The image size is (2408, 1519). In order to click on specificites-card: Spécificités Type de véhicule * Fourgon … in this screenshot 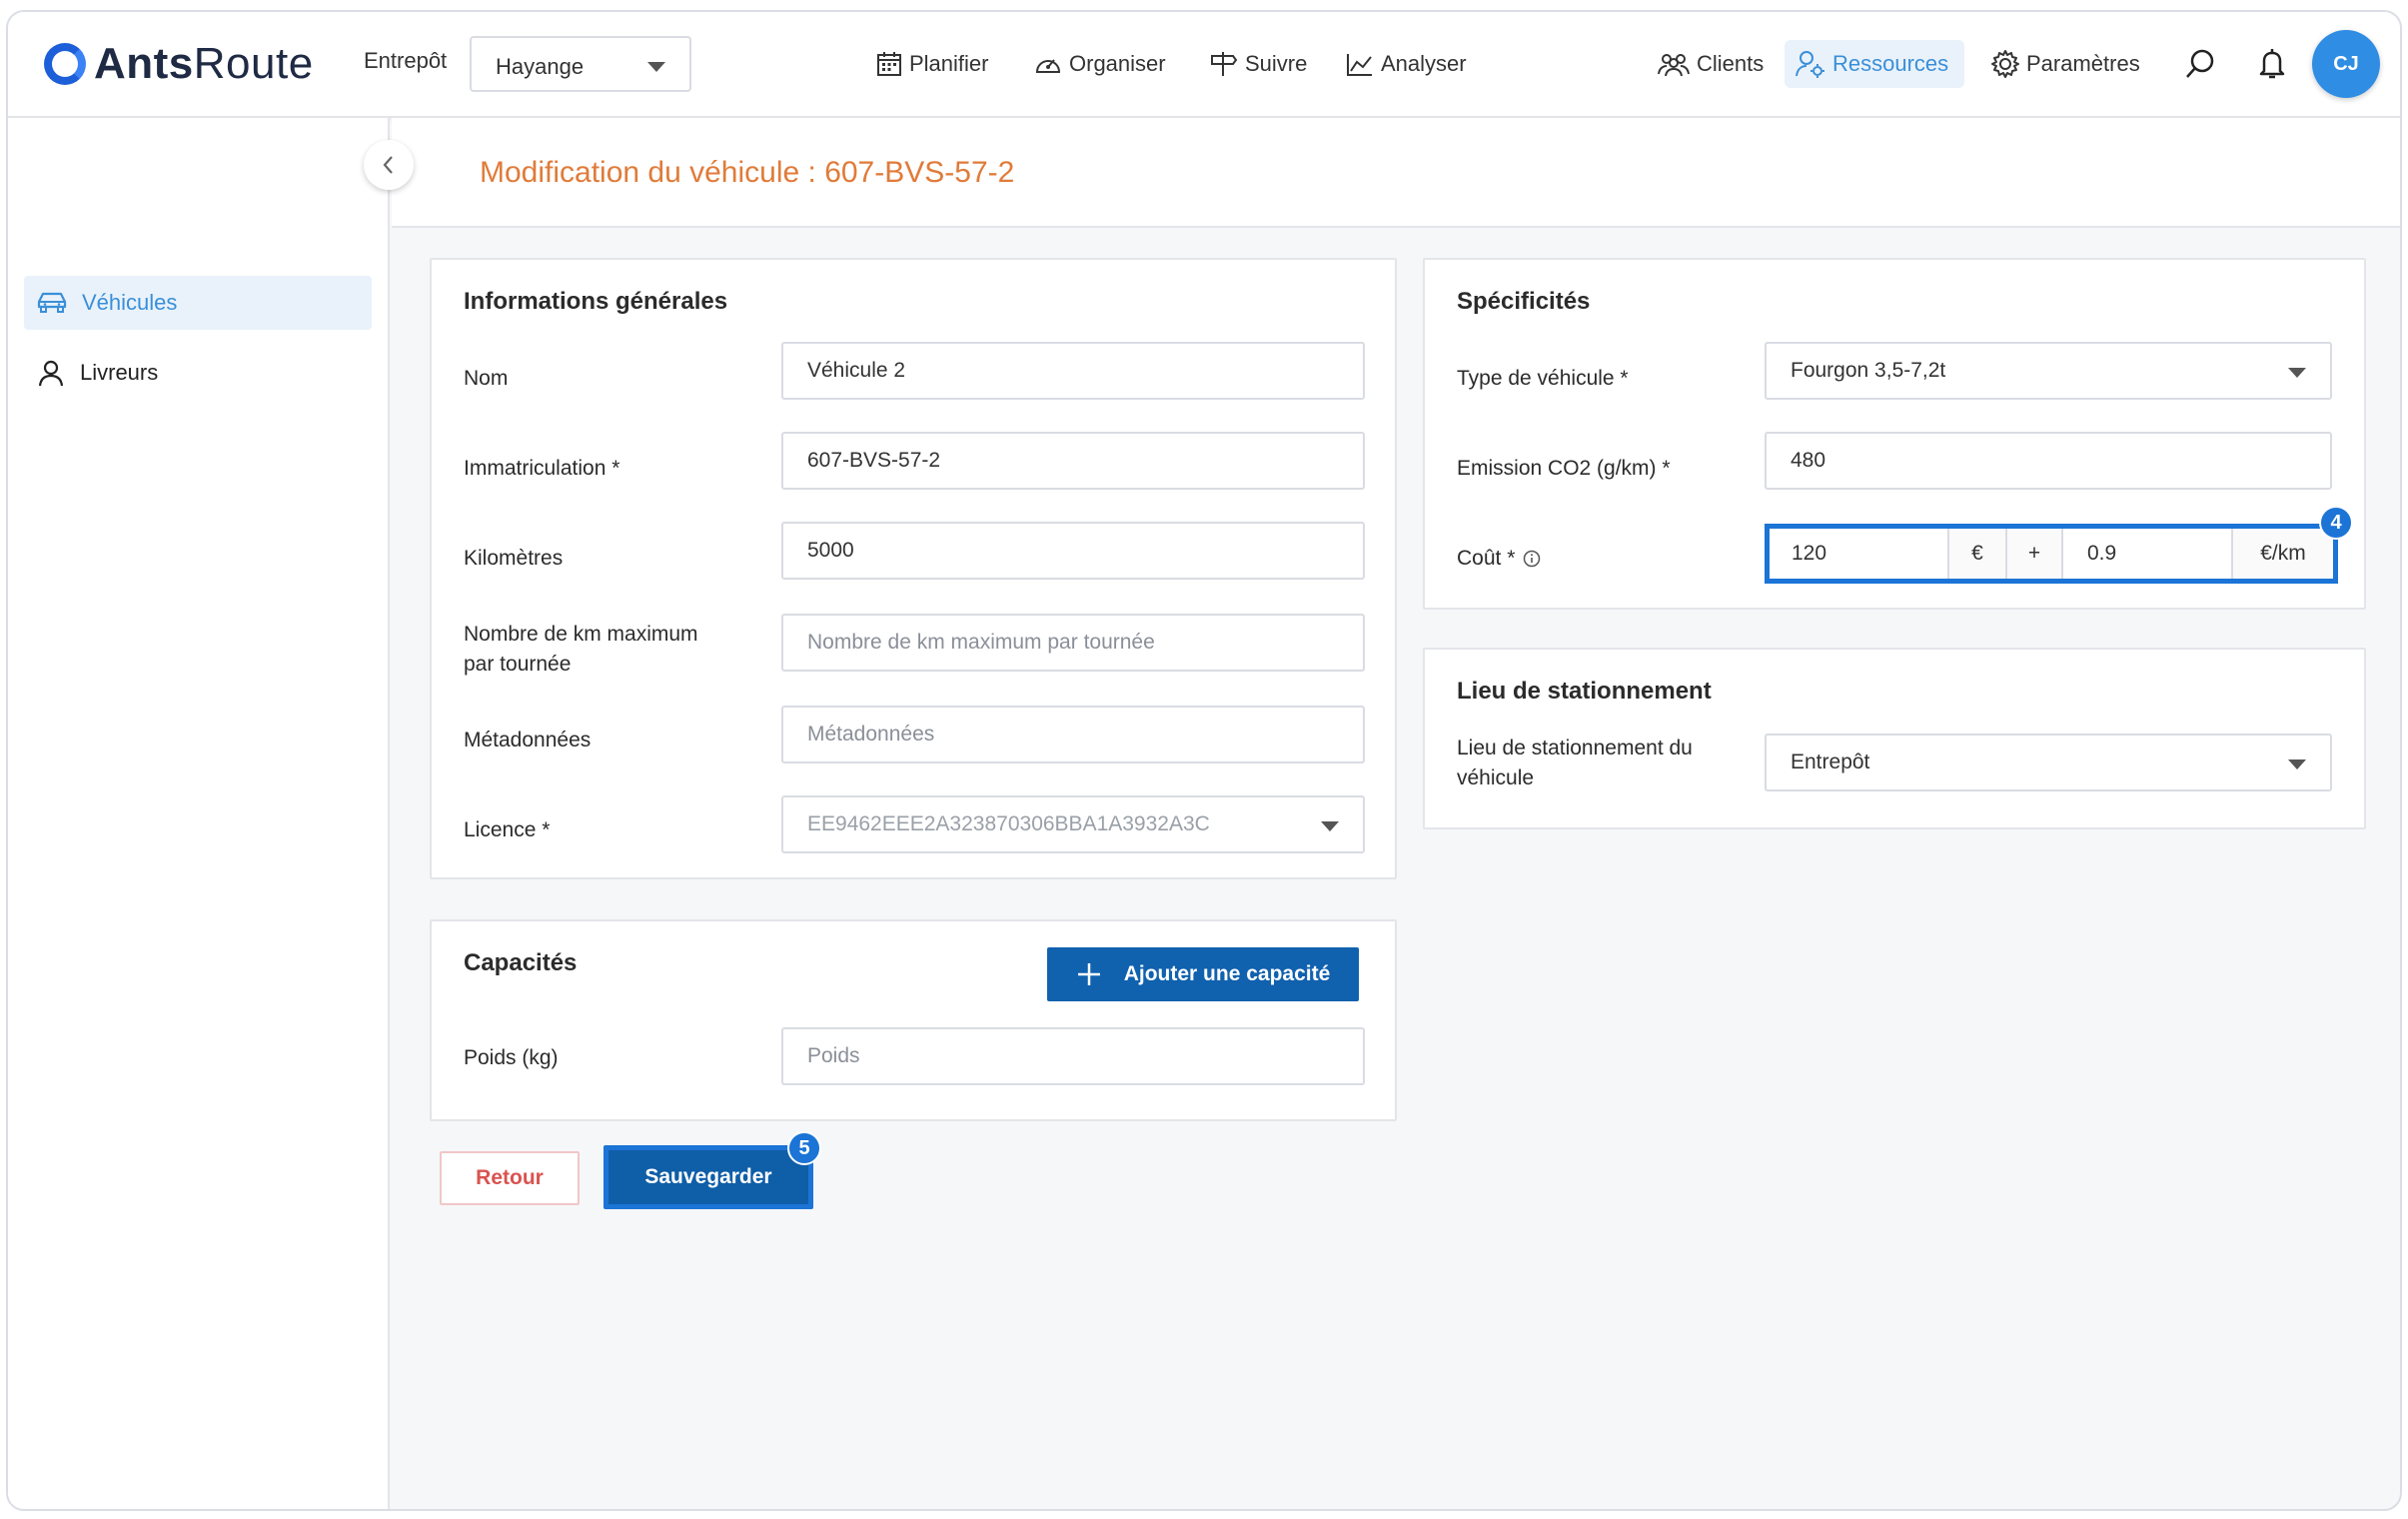, I will do `click(1895, 434)`.